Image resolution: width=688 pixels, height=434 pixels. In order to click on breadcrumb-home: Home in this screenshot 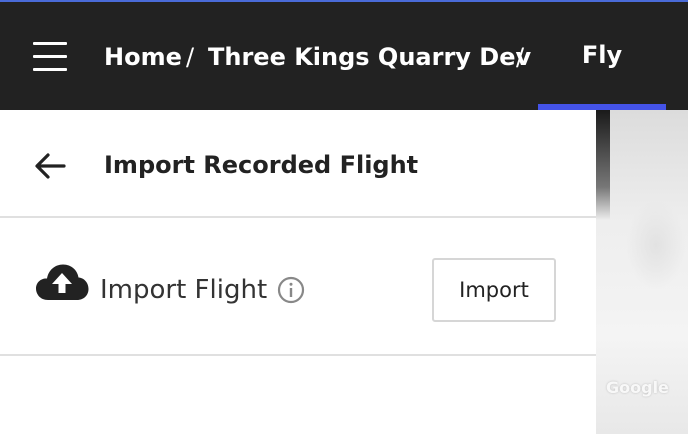, I will do `click(143, 57)`.